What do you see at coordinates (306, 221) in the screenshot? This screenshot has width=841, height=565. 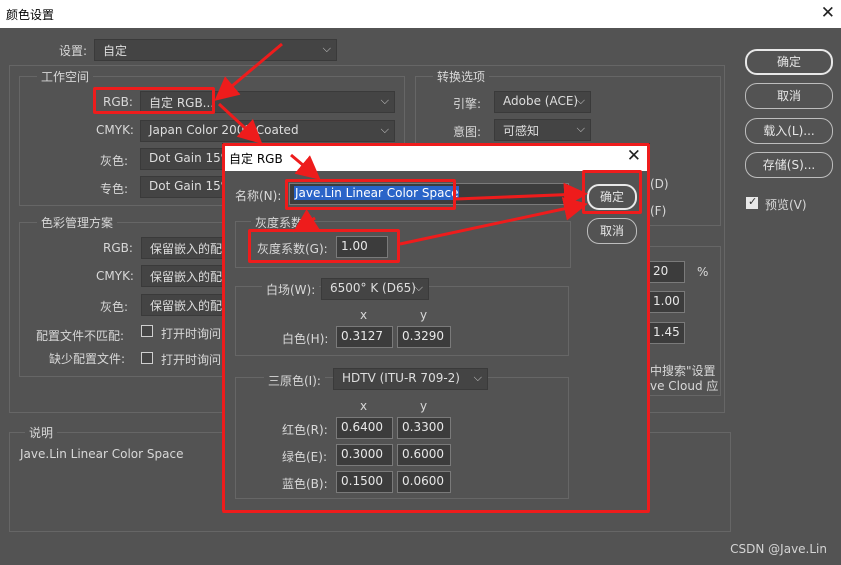 I see `arrow-to-gamma` at bounding box center [306, 221].